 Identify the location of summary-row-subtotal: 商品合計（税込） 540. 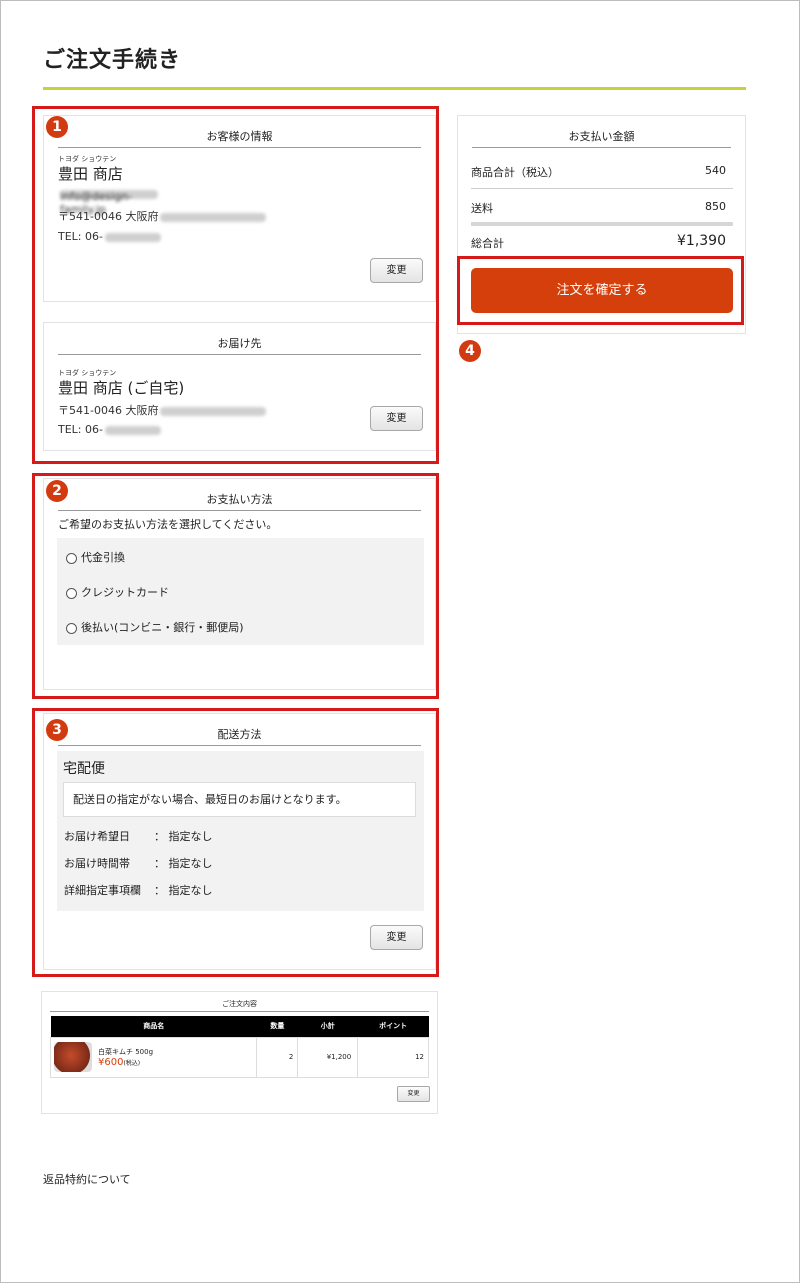
(602, 172).